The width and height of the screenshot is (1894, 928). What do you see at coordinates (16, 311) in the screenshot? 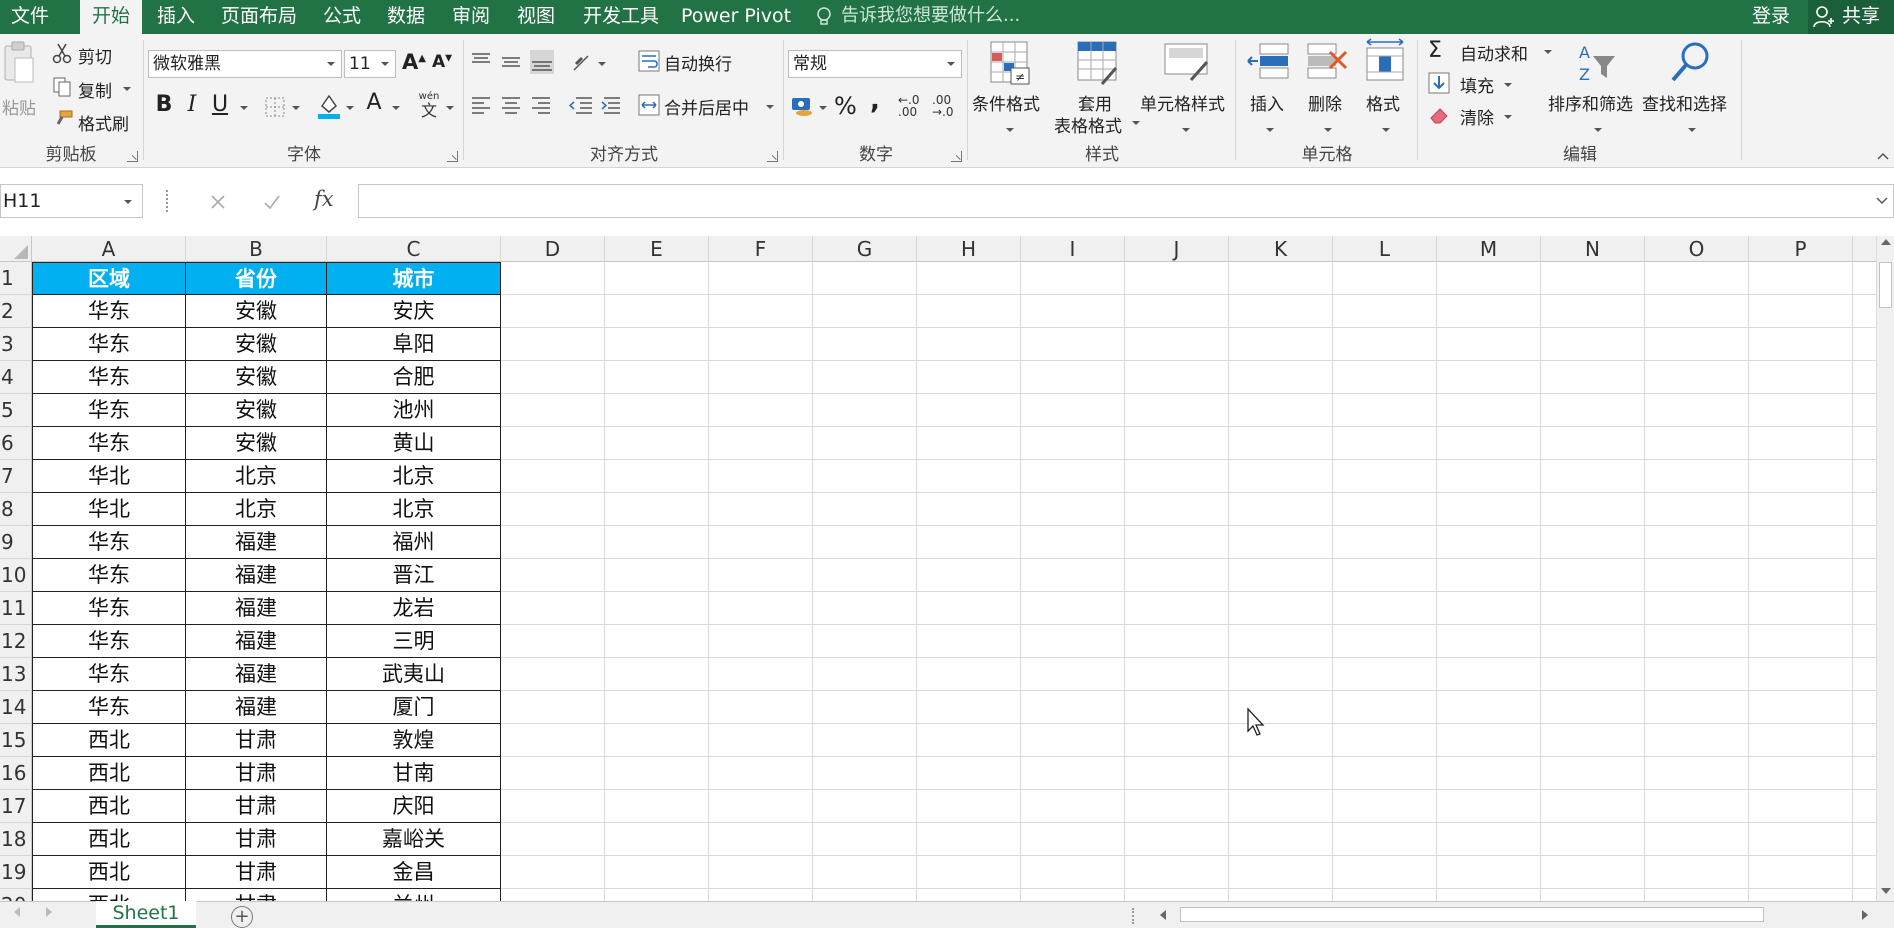
I see `row-header-2: 2` at bounding box center [16, 311].